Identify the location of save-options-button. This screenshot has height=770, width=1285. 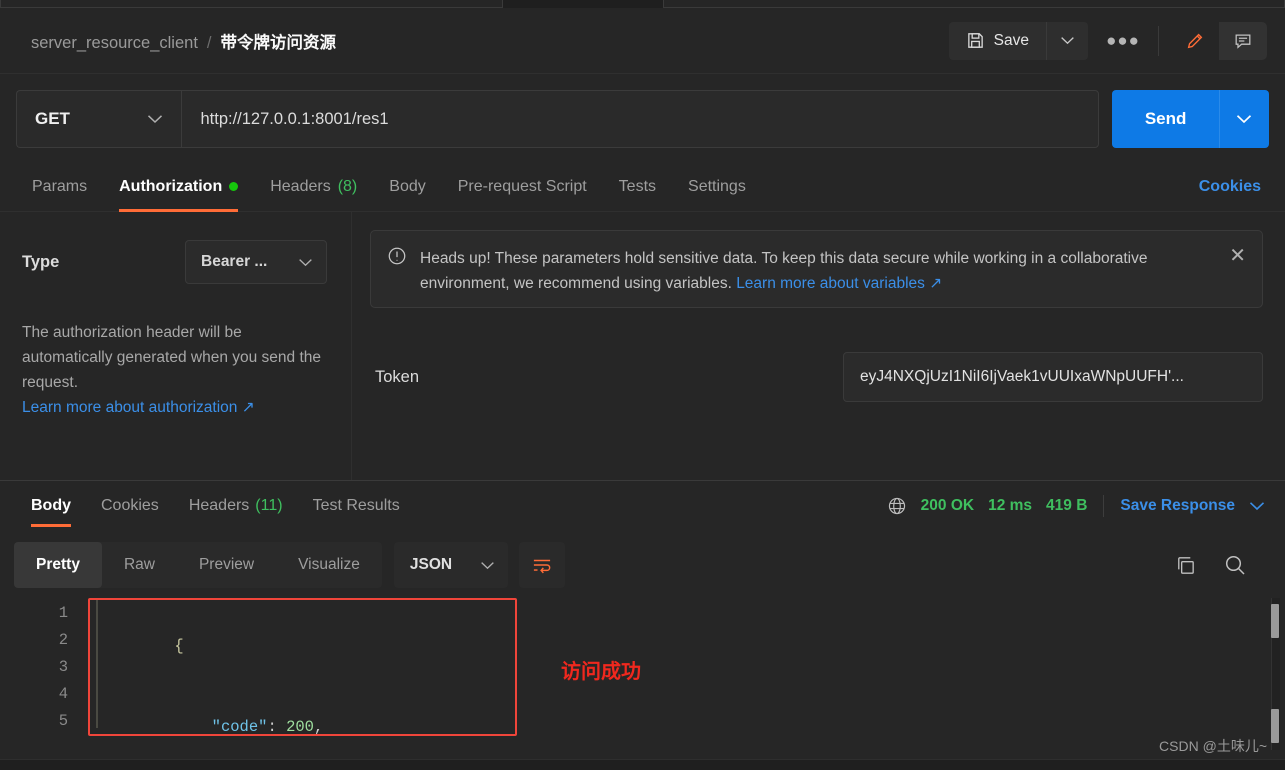
(1067, 40).